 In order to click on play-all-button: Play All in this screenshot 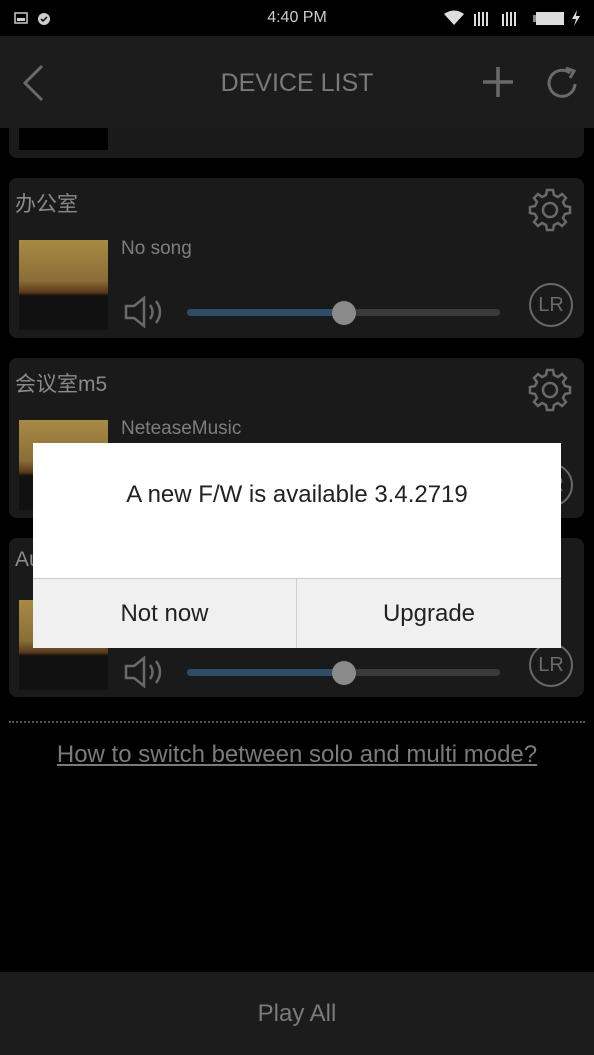, I will do `click(297, 1013)`.